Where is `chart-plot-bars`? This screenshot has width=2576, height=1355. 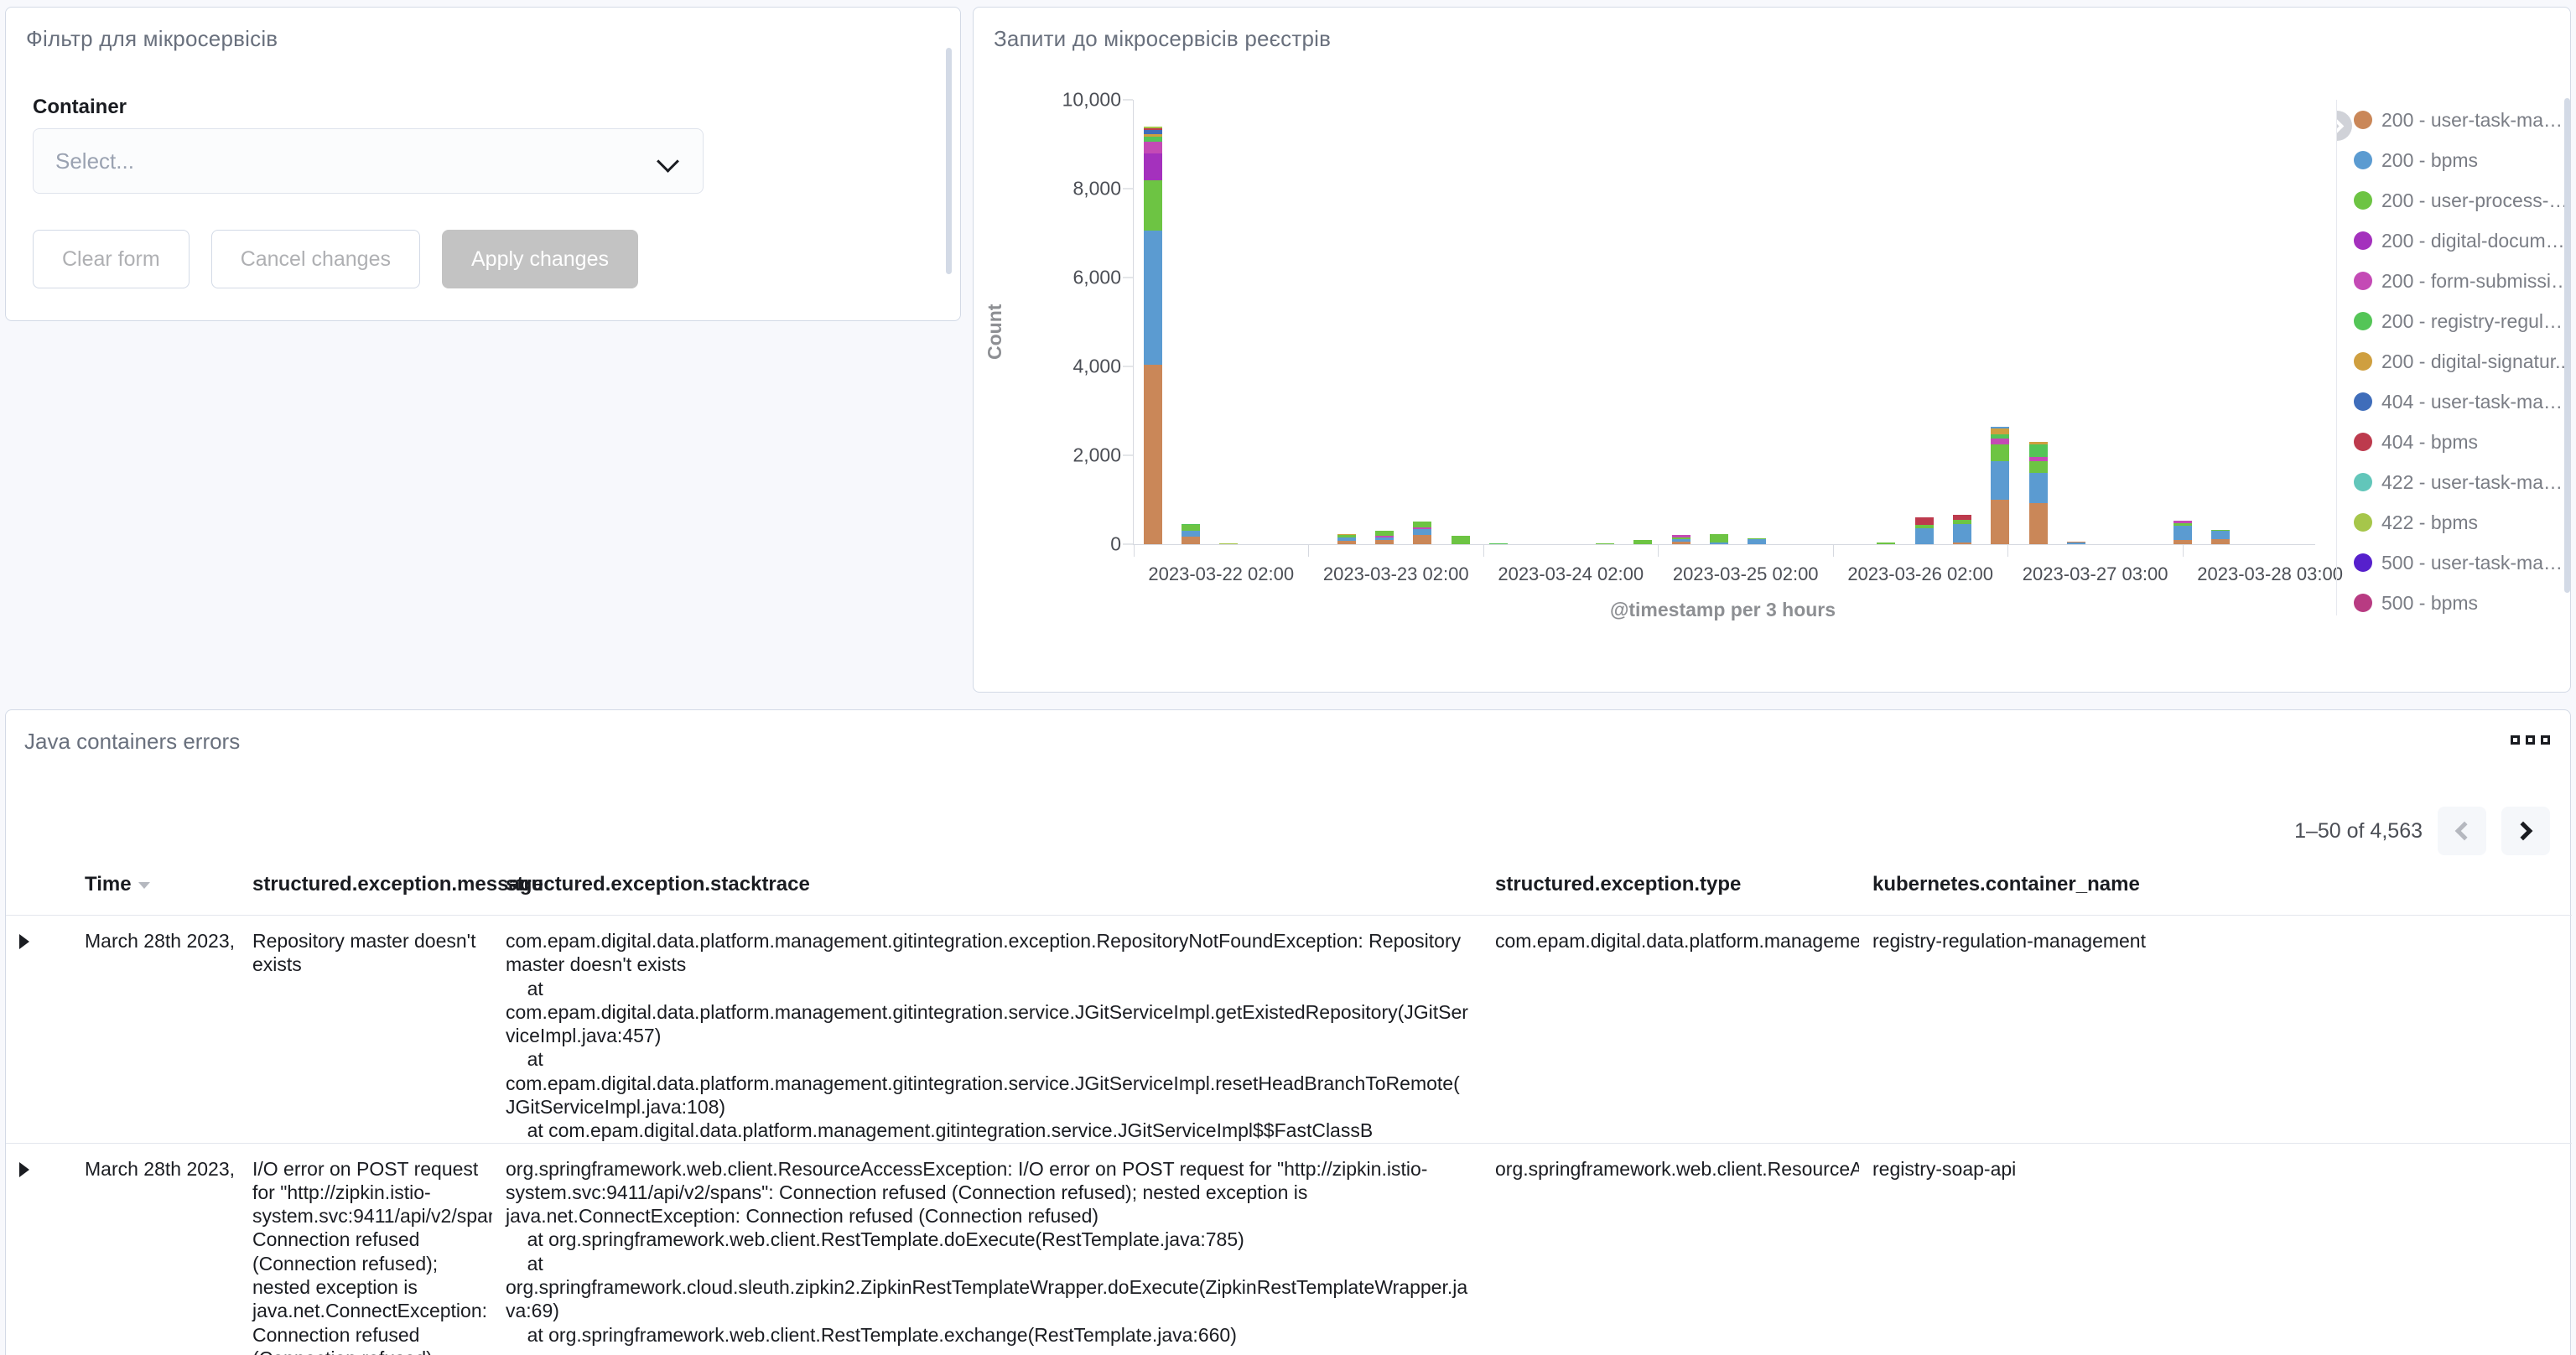 chart-plot-bars is located at coordinates (1723, 322).